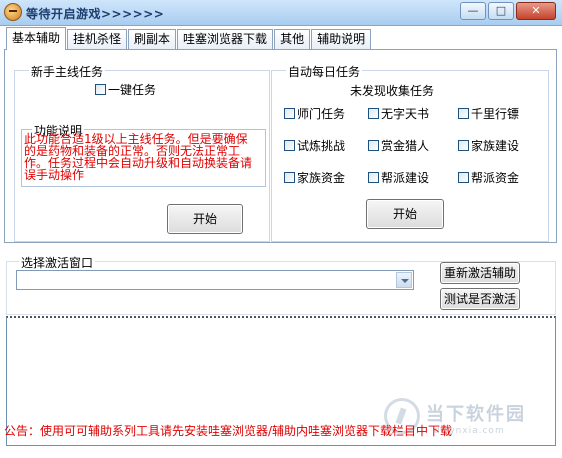 The height and width of the screenshot is (458, 562). I want to click on tab-help: 辅助说明, so click(341, 39).